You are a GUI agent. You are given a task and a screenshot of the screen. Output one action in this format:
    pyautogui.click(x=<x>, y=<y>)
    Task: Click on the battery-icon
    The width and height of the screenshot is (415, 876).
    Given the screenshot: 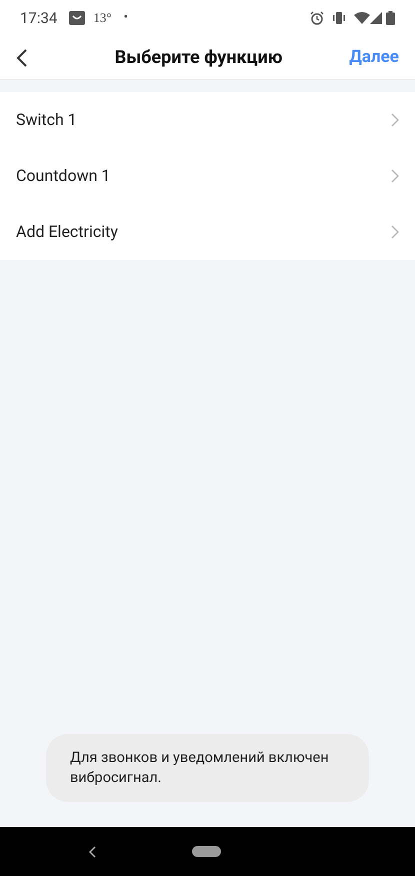 What is the action you would take?
    pyautogui.click(x=390, y=18)
    